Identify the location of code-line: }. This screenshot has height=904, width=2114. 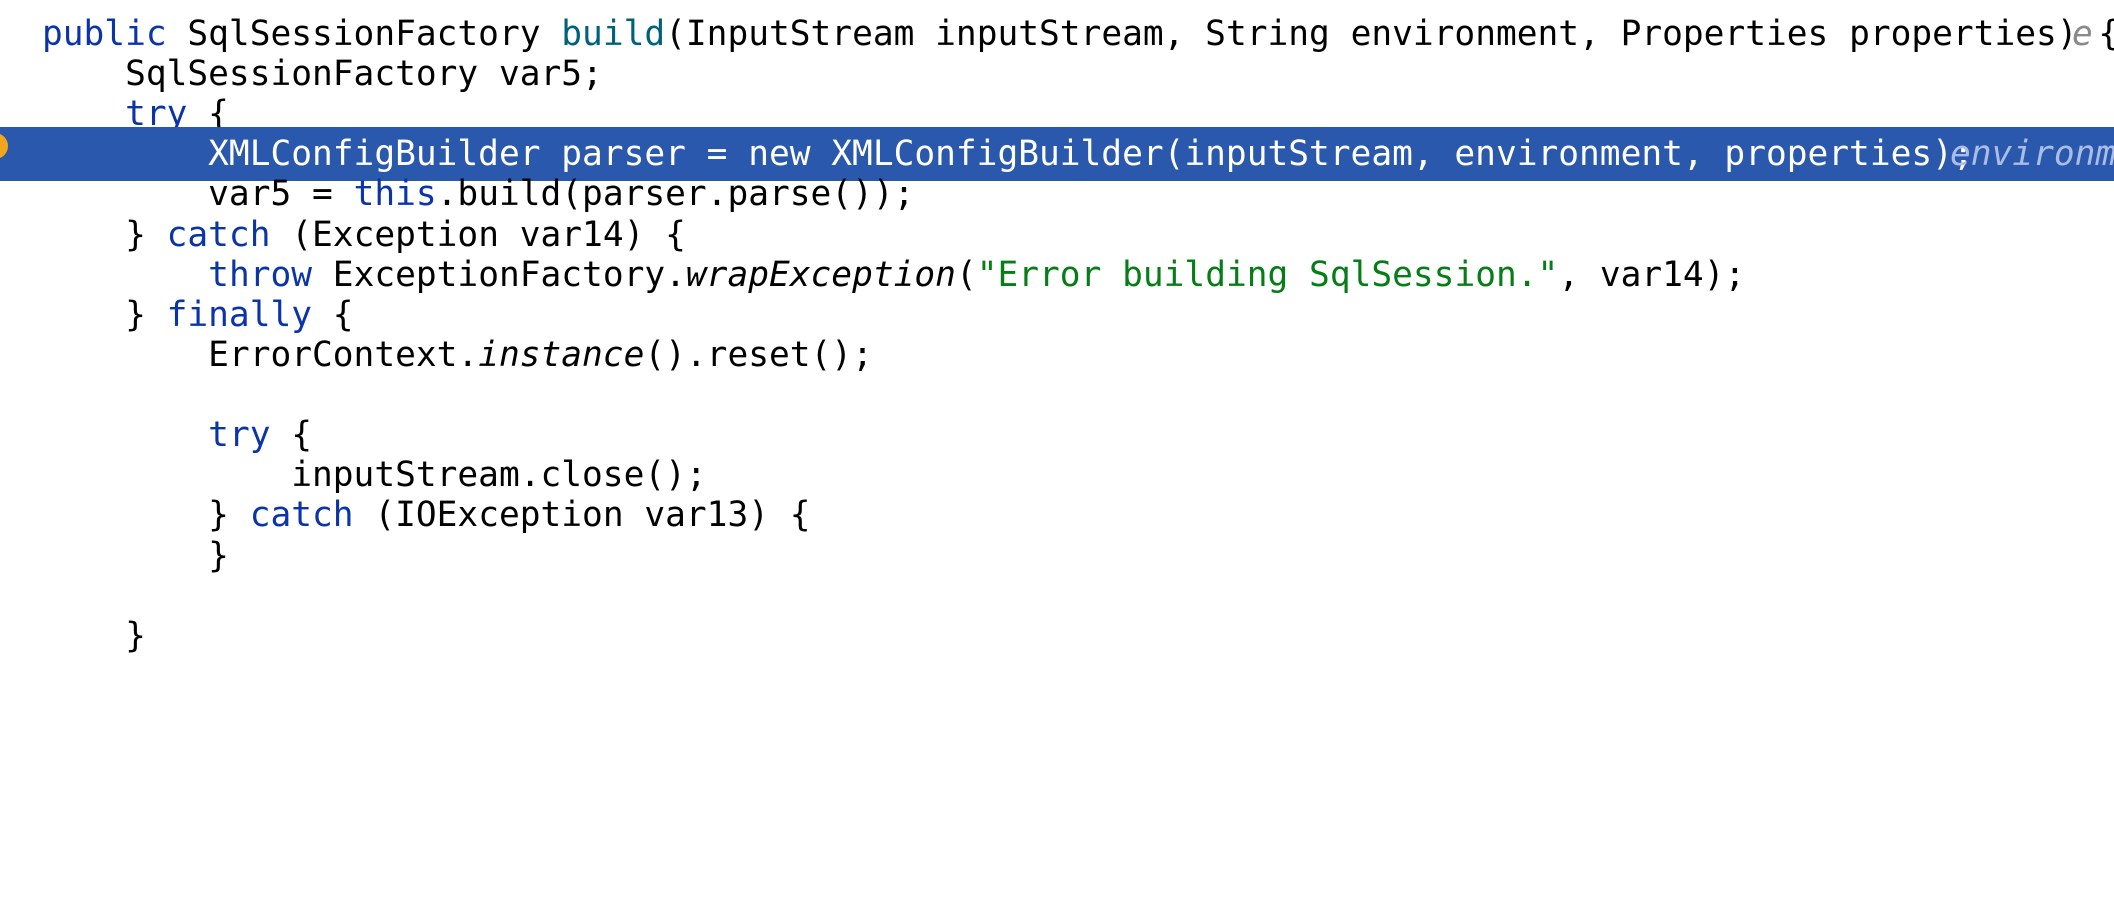
(1057, 636).